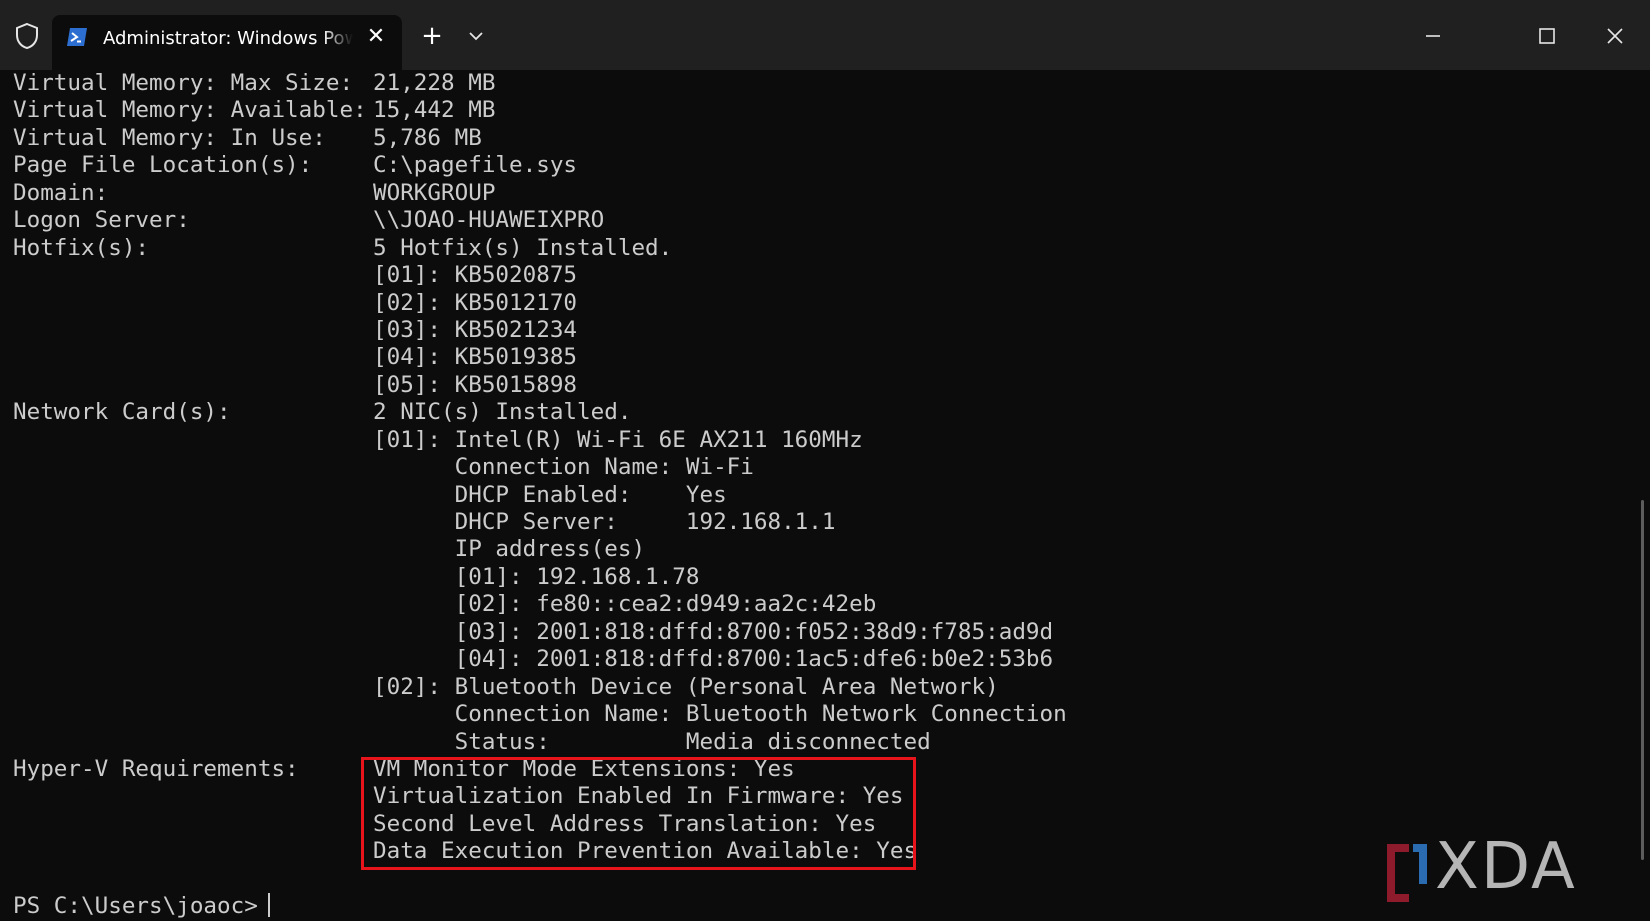 The height and width of the screenshot is (921, 1650). What do you see at coordinates (476, 36) in the screenshot?
I see `chevron-down-icon` at bounding box center [476, 36].